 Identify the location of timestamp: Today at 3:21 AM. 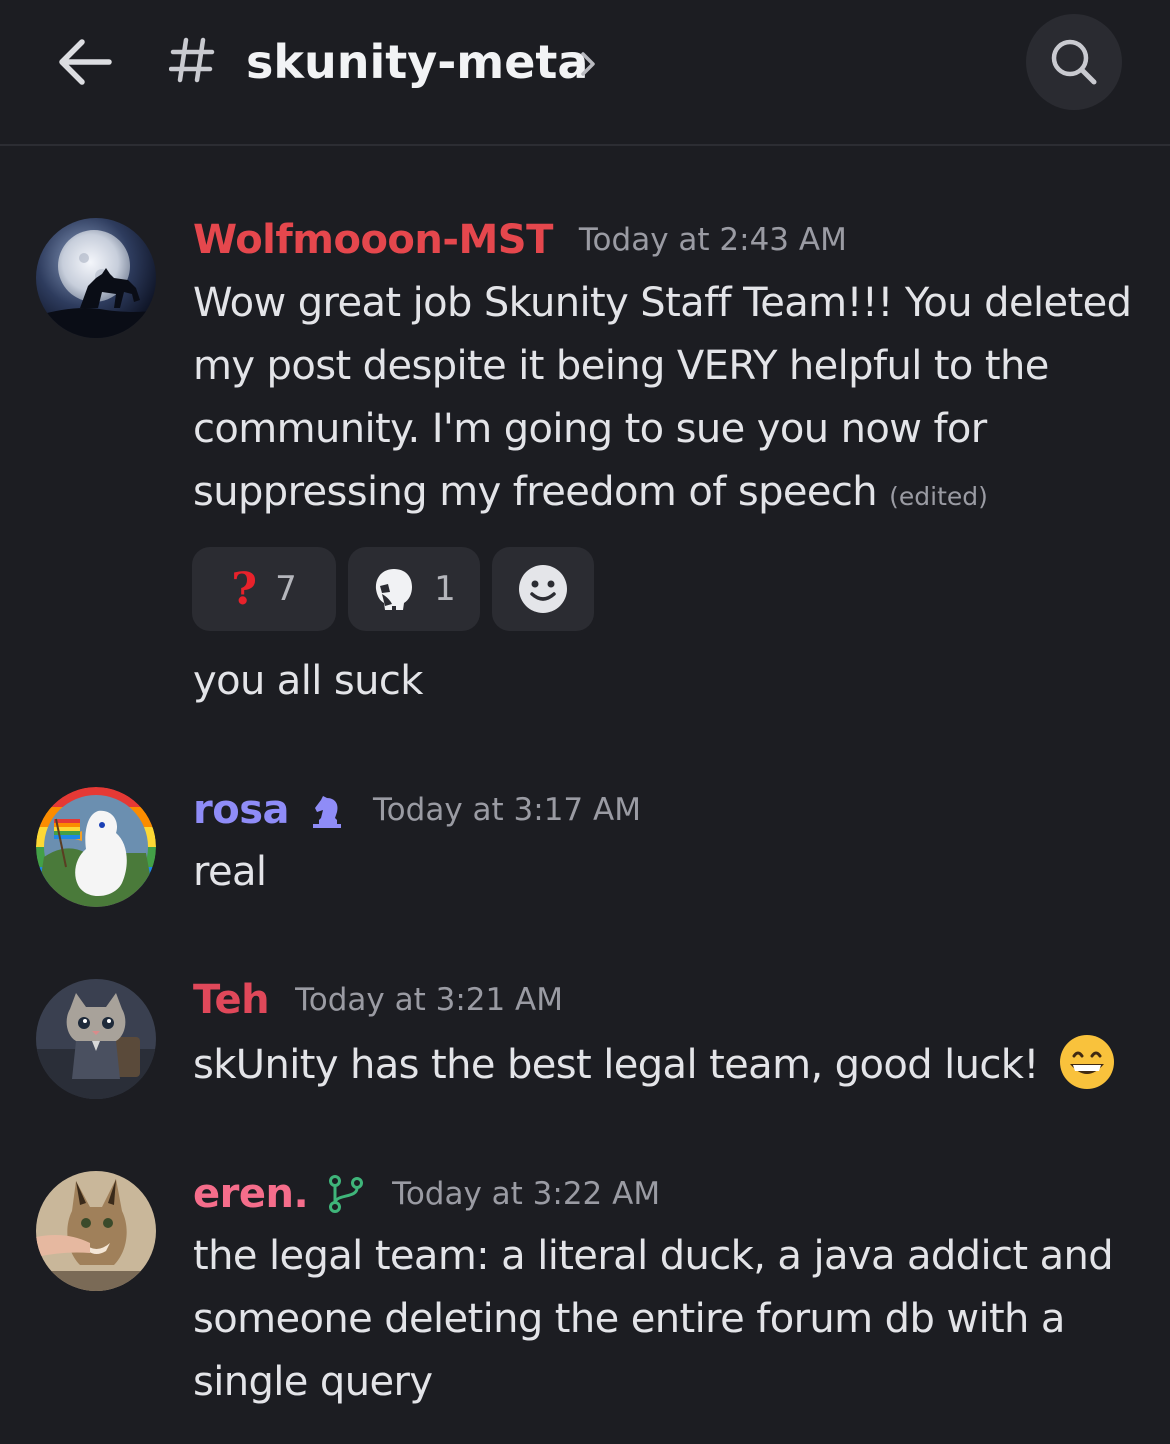
(429, 1000).